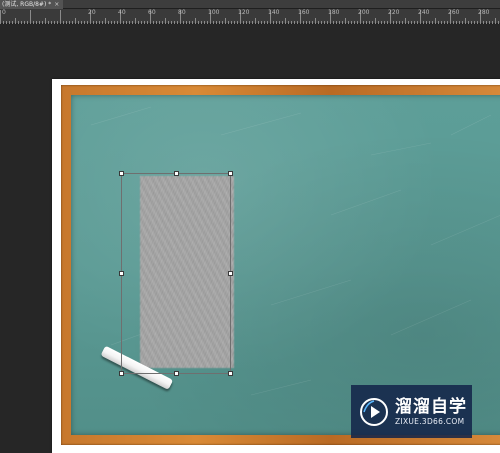  What do you see at coordinates (121, 273) in the screenshot?
I see `transform-handle-left` at bounding box center [121, 273].